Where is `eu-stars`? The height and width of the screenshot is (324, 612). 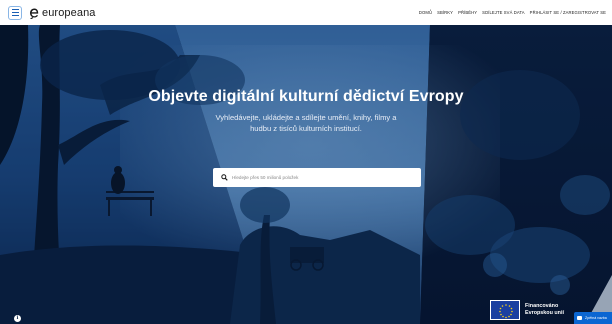 eu-stars is located at coordinates (506, 311).